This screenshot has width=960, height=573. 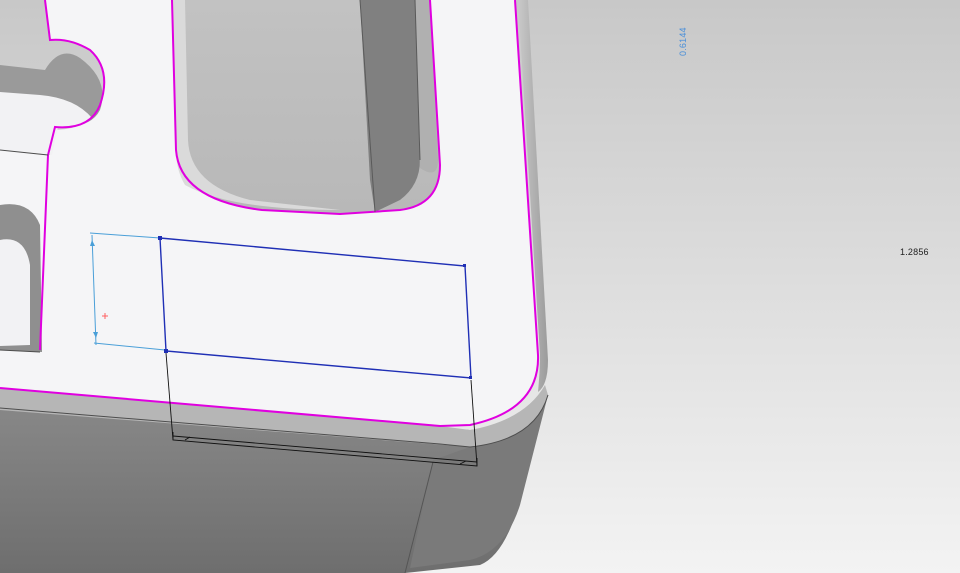 I want to click on left-pocket-lower-face, so click(x=15, y=292).